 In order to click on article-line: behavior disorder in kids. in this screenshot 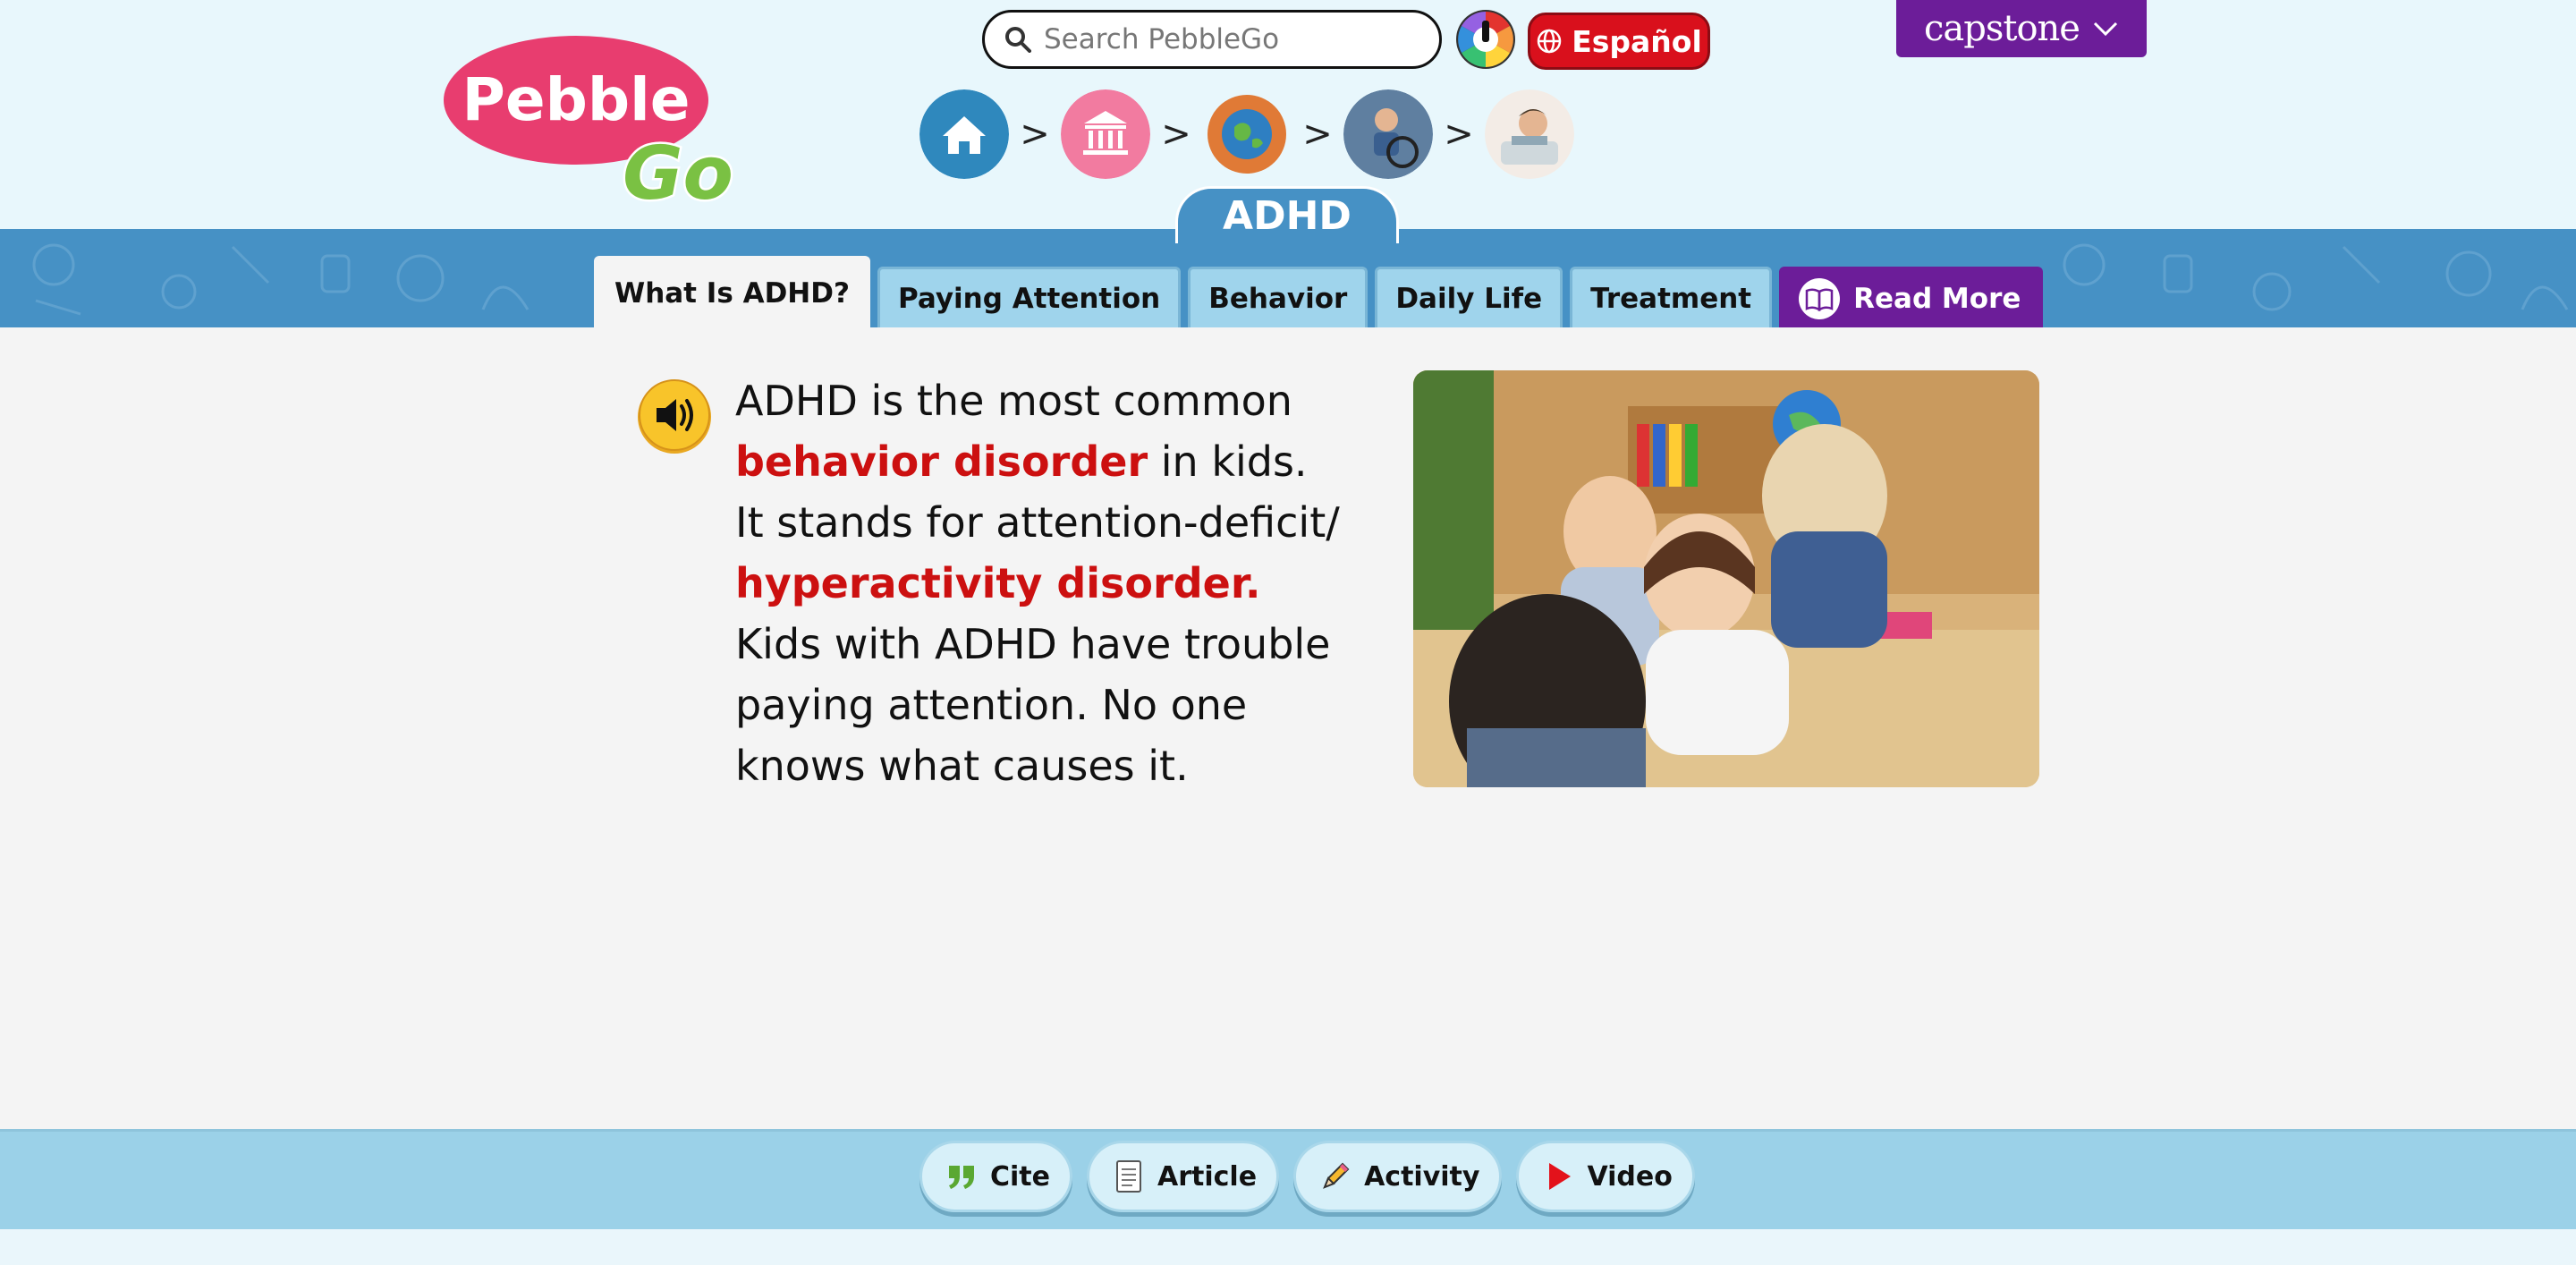, I will do `click(1048, 461)`.